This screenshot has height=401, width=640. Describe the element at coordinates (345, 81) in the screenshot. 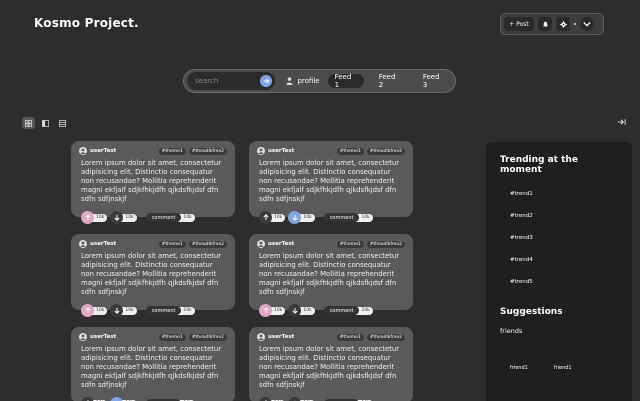

I see `tab-feed-1: Feed 1` at that location.